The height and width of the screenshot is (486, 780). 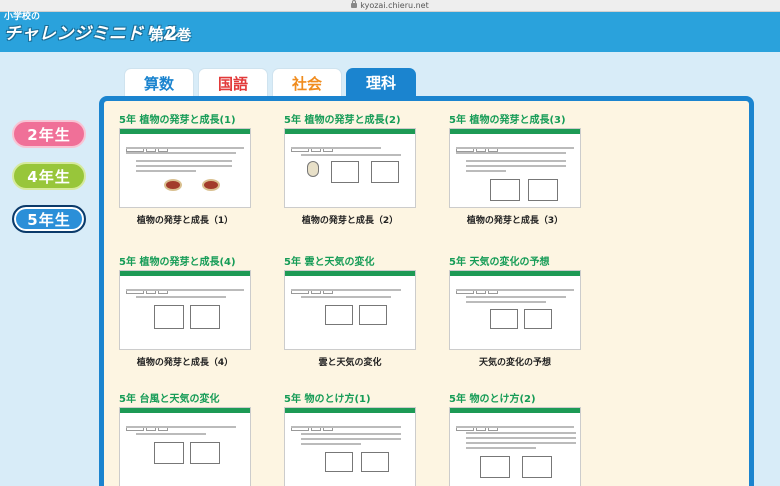 What do you see at coordinates (507, 120) in the screenshot?
I see `card-title: 5年 植物の発芽と成長(3)` at bounding box center [507, 120].